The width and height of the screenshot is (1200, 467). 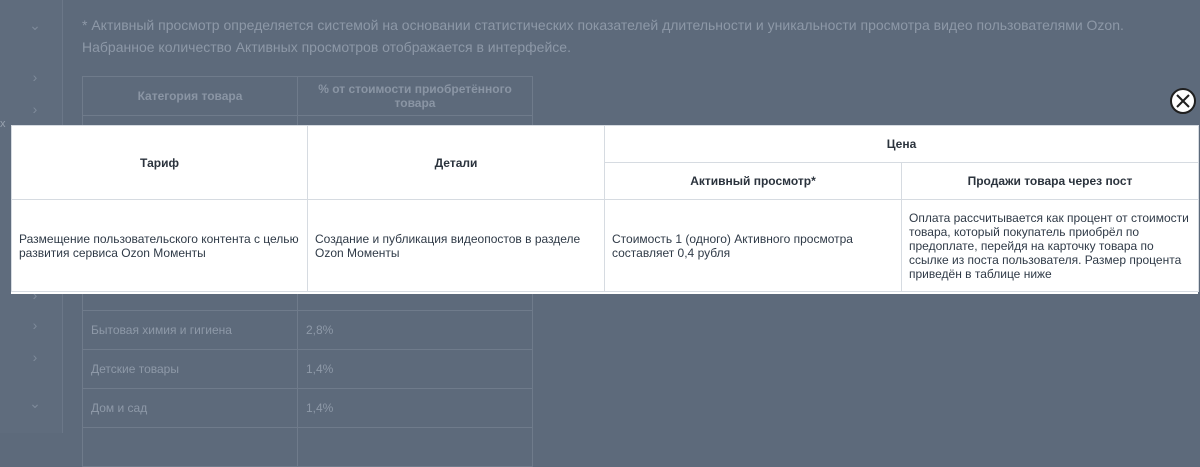 I want to click on category-cell: Дом и сад, so click(x=190, y=408).